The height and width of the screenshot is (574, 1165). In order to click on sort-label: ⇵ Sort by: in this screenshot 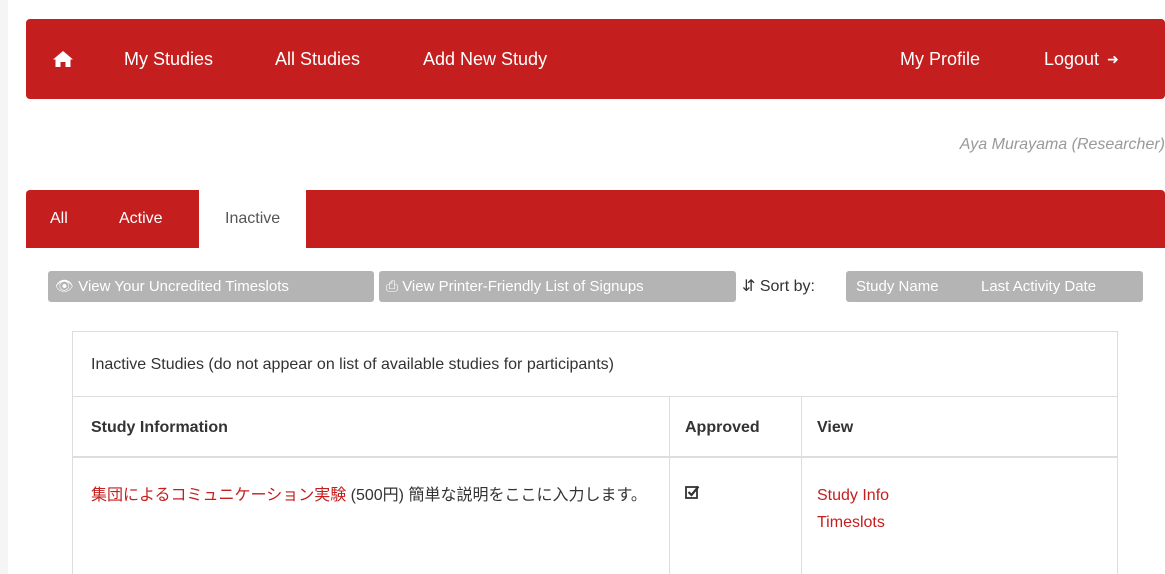, I will do `click(778, 286)`.